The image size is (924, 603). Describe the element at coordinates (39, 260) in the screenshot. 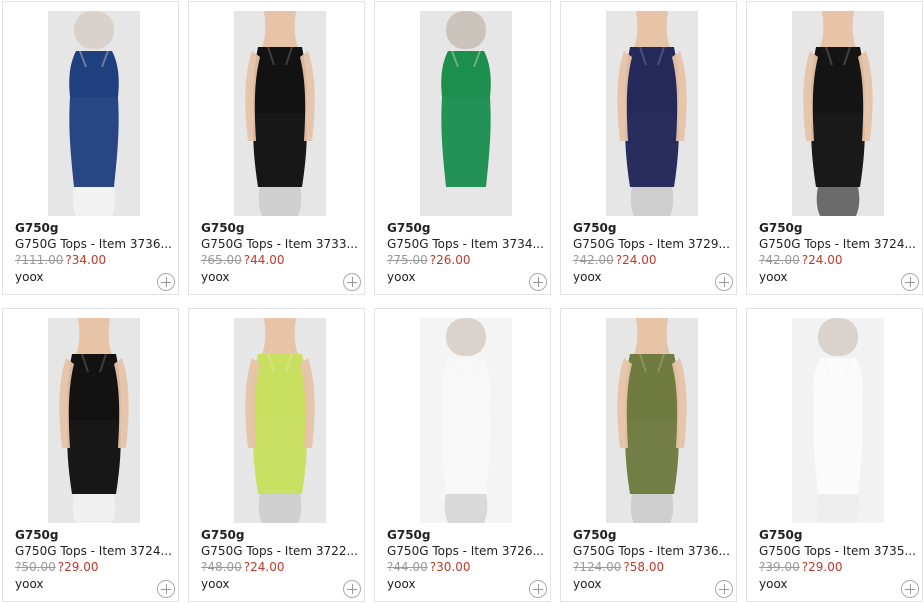

I see `old-price: ?111.00` at that location.